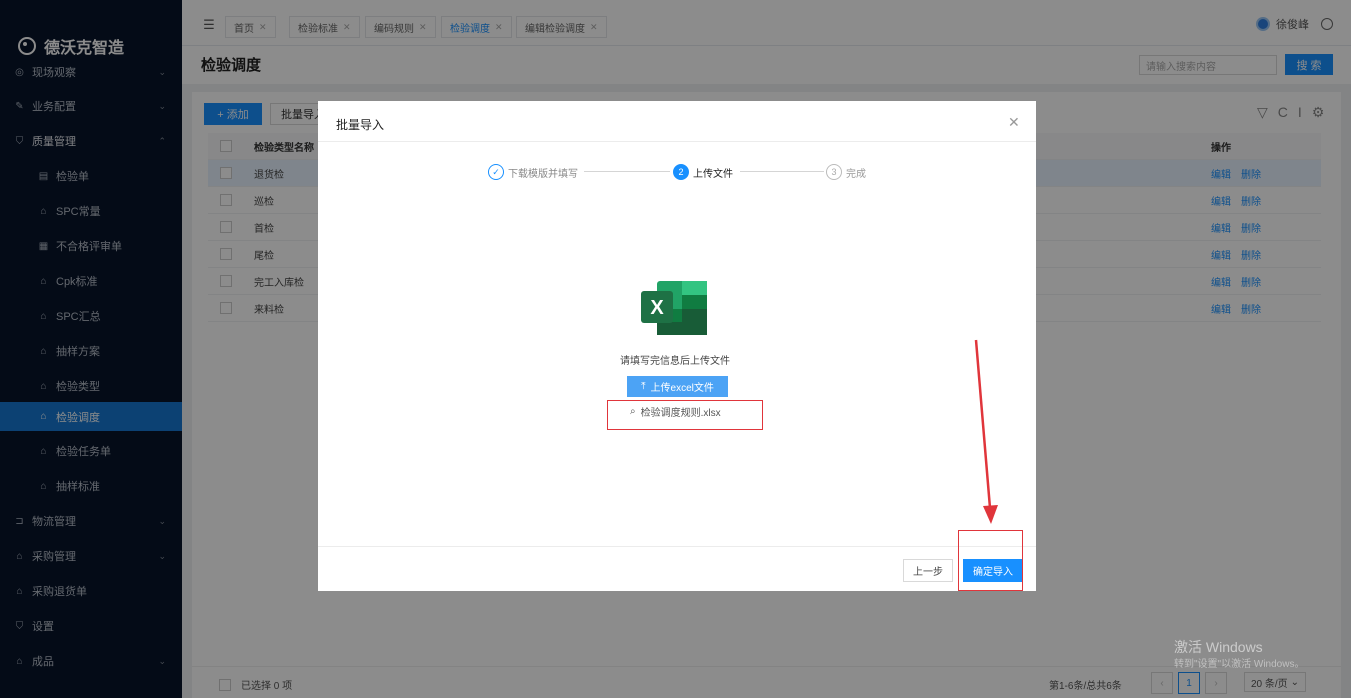 The width and height of the screenshot is (1351, 698). Describe the element at coordinates (643, 386) in the screenshot. I see `upload-icon: ⤒` at that location.